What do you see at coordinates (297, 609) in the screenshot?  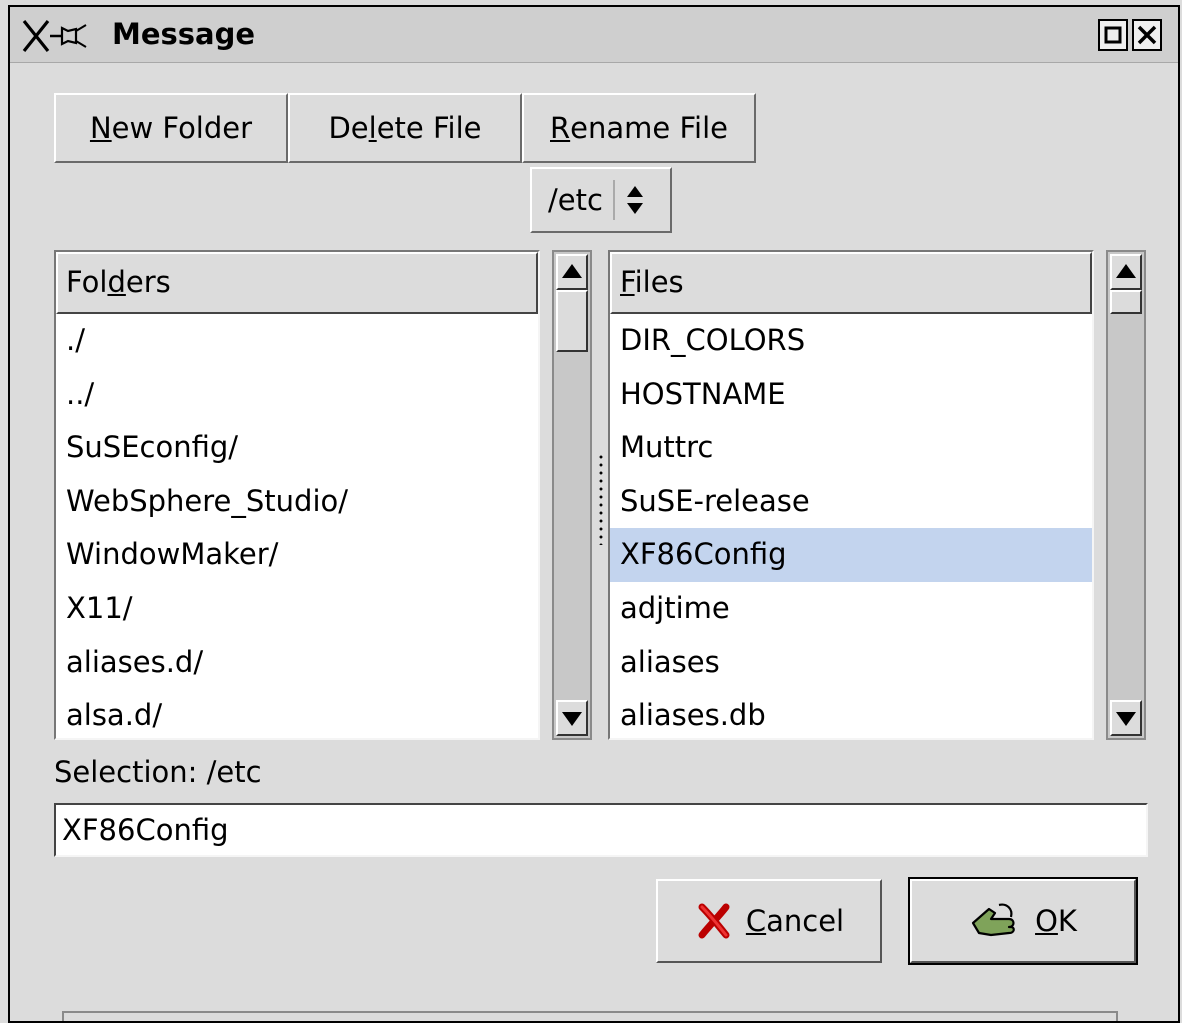 I see `folder-row: X11/` at bounding box center [297, 609].